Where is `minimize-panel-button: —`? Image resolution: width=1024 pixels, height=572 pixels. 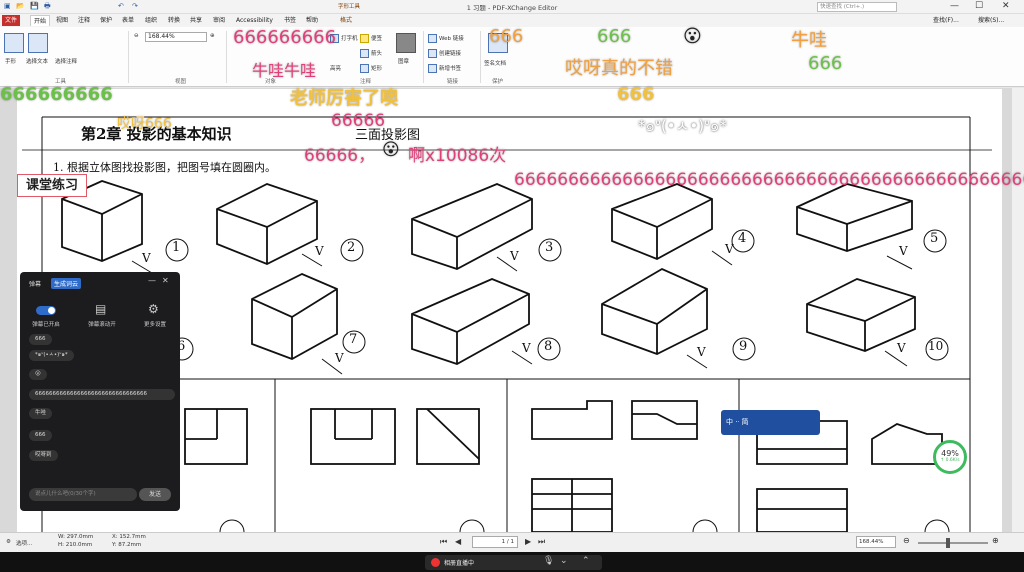
minimize-panel-button: — is located at coordinates (152, 280).